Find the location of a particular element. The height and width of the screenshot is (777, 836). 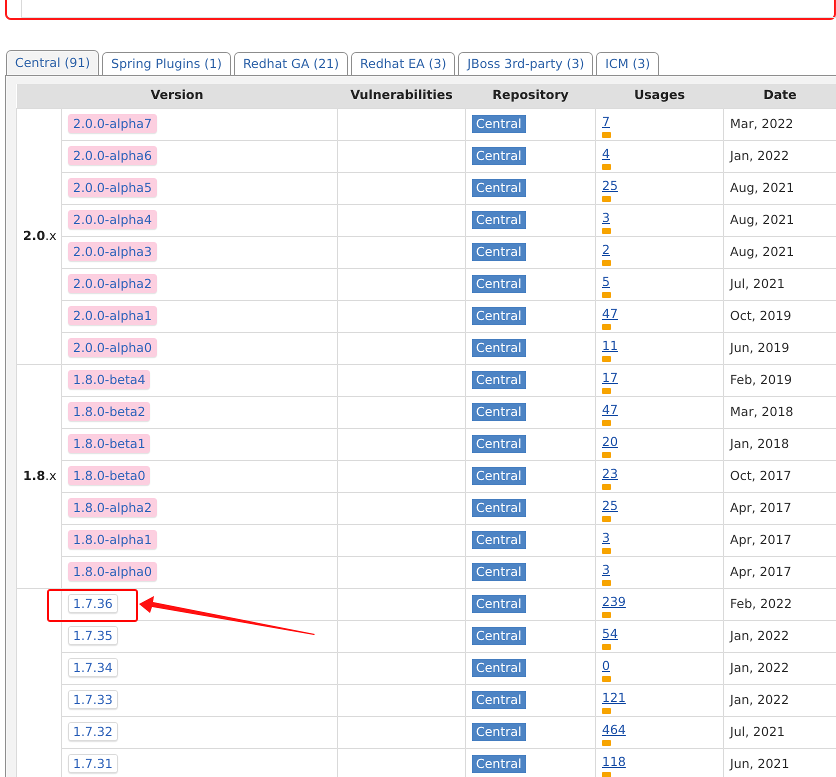

column-header: Usages is located at coordinates (660, 96).